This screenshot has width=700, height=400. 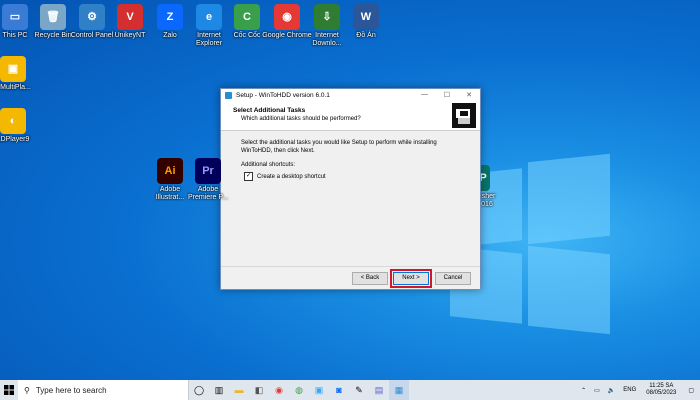 I want to click on show-hidden-icons-icon: ⌃, so click(x=583, y=390).